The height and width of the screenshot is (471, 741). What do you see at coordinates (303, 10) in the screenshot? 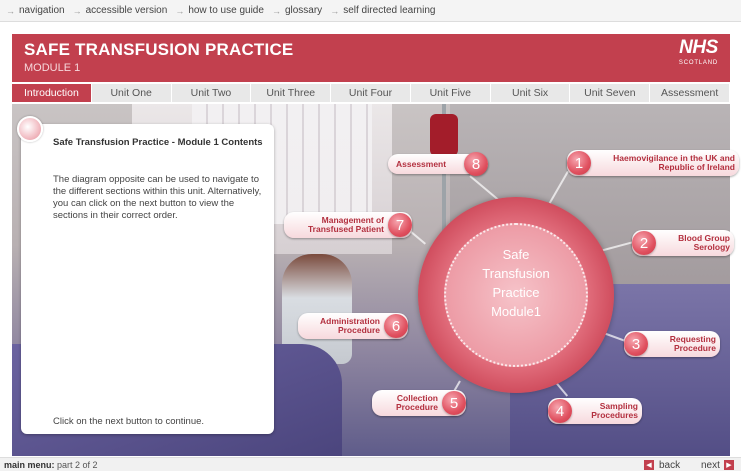
I see `topbar-link-label: glossary` at bounding box center [303, 10].